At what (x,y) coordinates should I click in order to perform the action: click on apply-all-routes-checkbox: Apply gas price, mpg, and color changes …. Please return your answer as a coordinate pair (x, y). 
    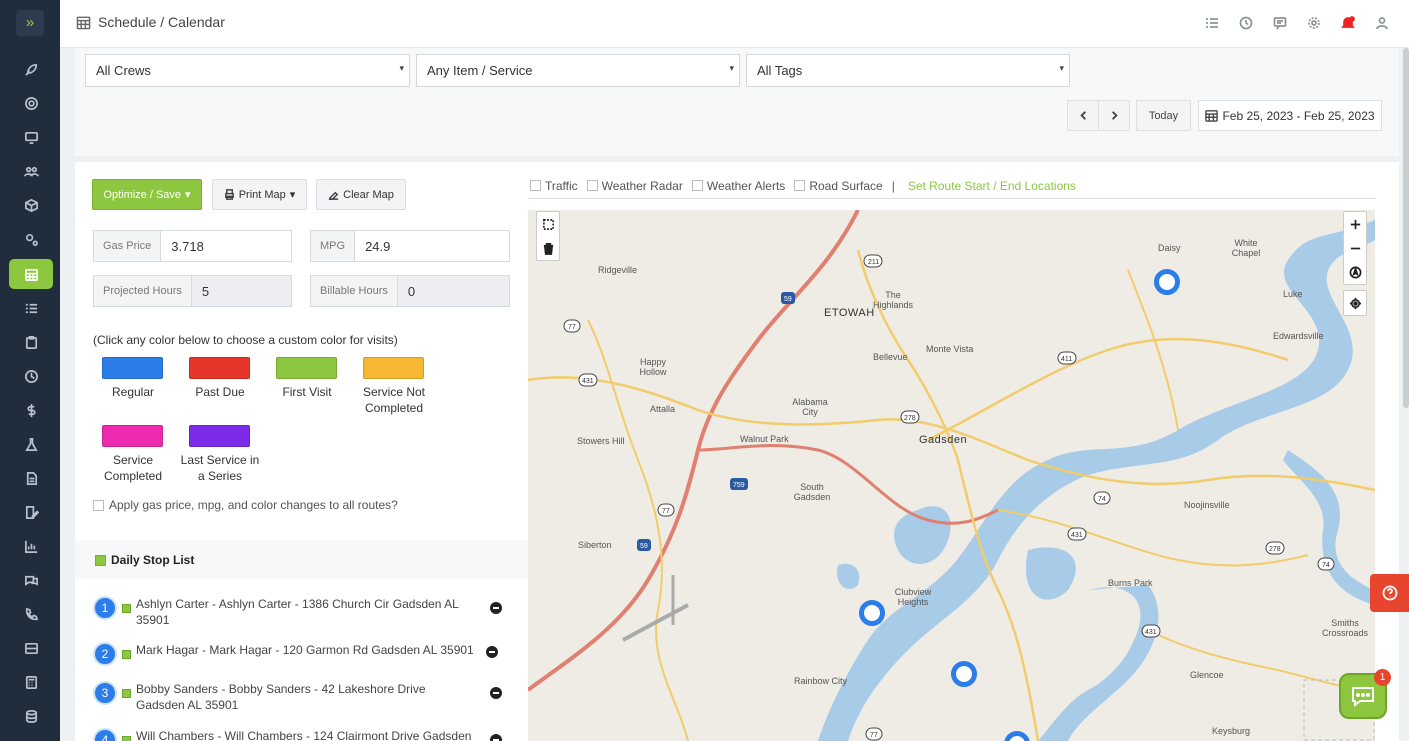
    Looking at the image, I should click on (245, 505).